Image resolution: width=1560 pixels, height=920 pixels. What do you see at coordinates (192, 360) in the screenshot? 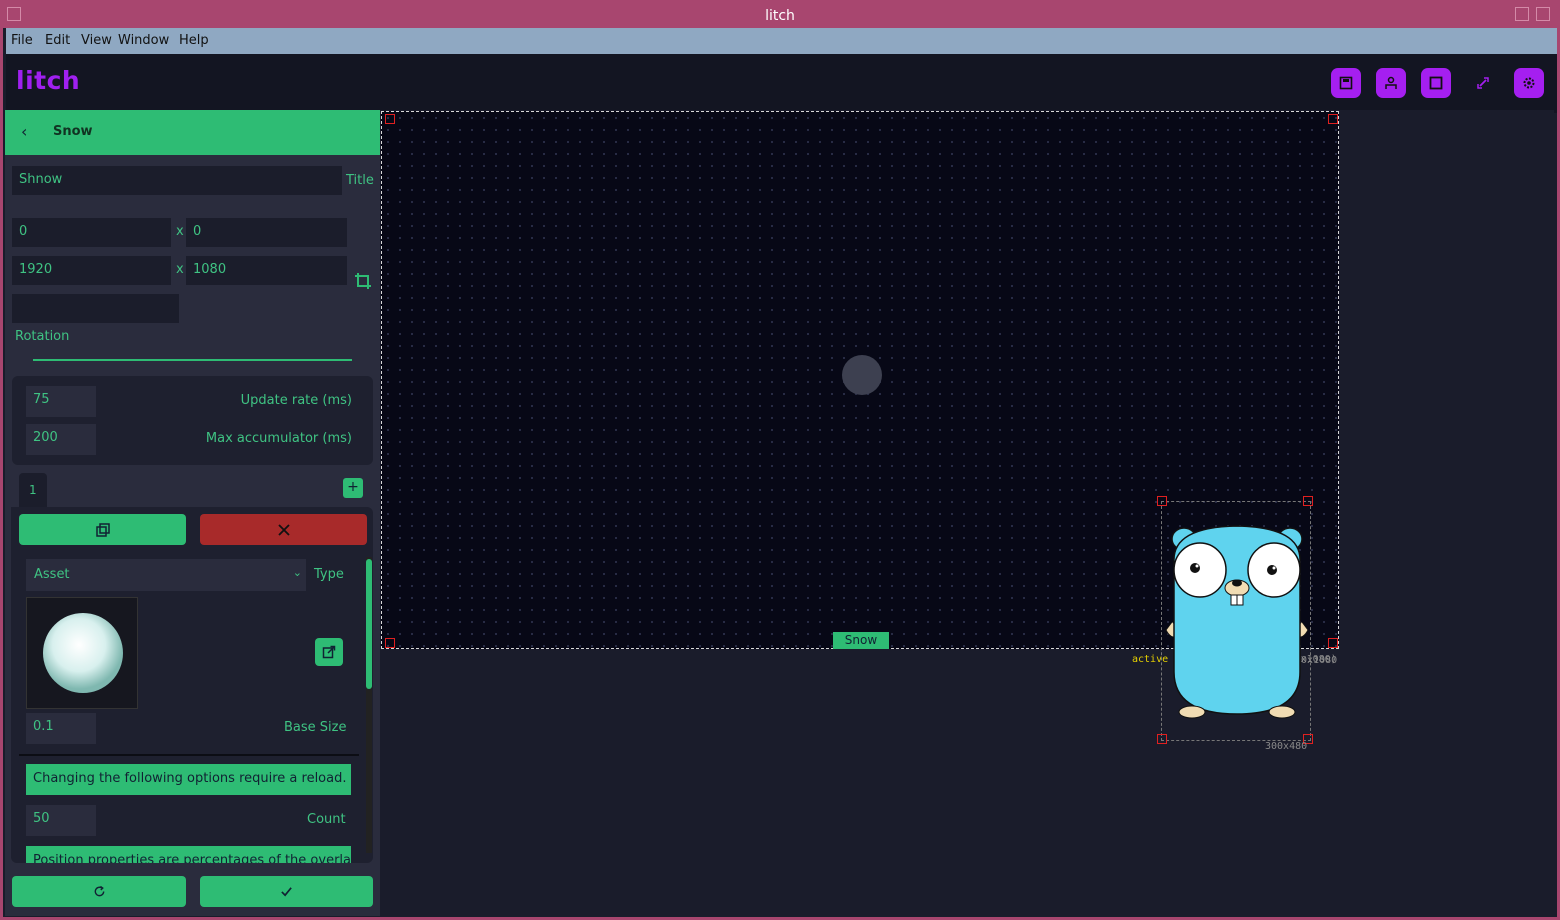
I see `section-divider` at bounding box center [192, 360].